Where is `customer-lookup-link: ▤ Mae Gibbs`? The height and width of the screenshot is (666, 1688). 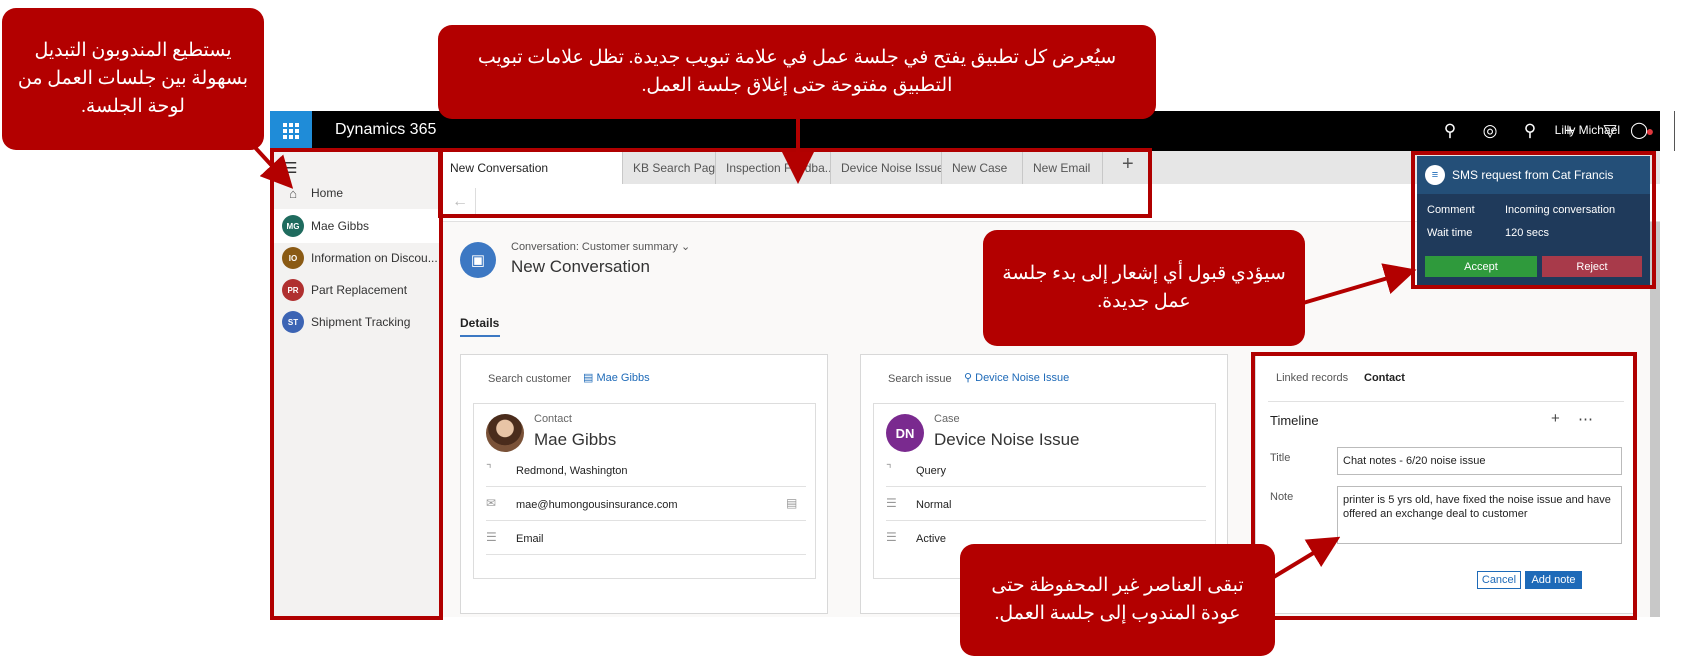 customer-lookup-link: ▤ Mae Gibbs is located at coordinates (616, 377).